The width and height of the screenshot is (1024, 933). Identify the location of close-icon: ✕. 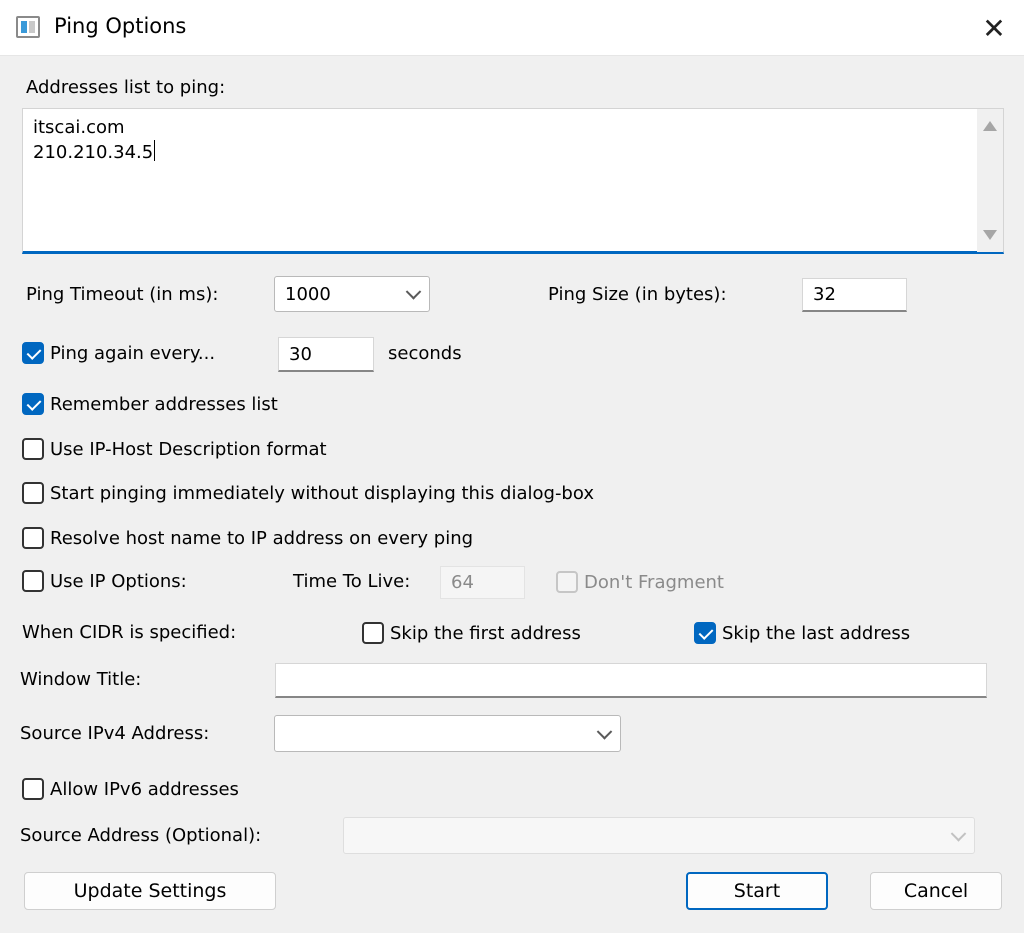
(994, 28).